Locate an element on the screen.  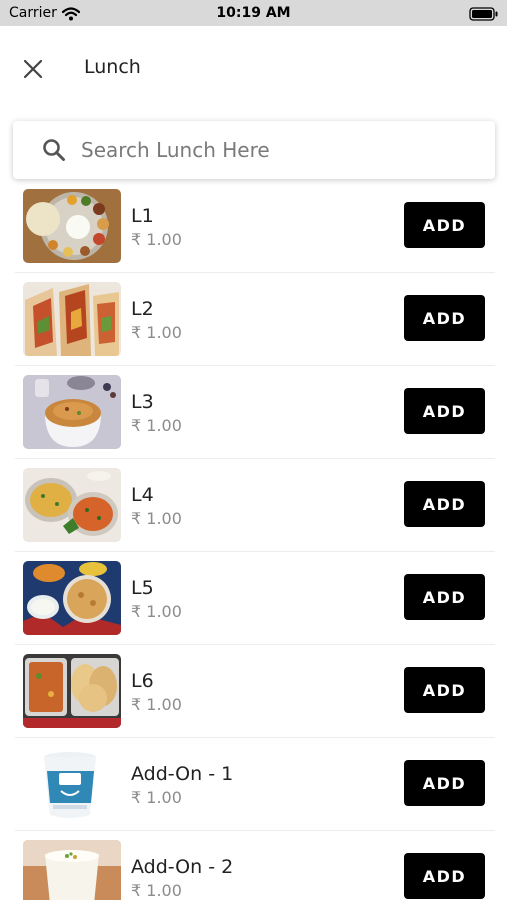
close-button is located at coordinates (33, 69).